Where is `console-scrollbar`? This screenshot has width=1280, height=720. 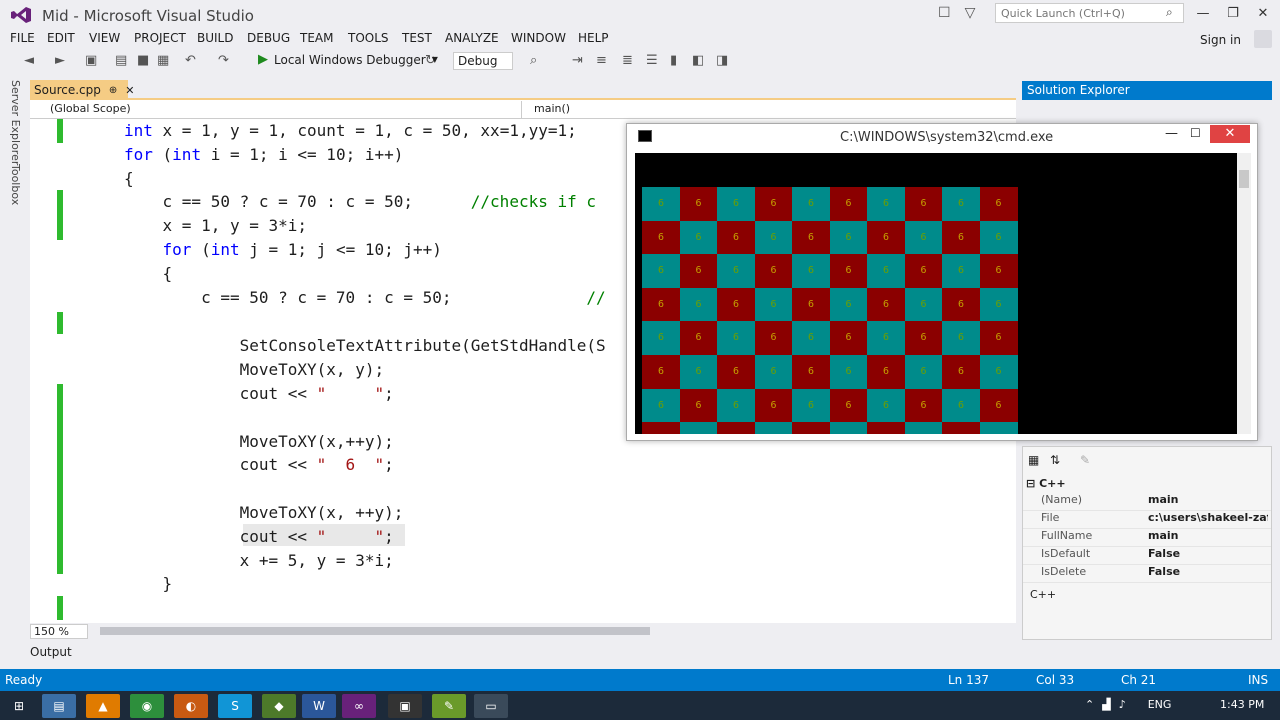
console-scrollbar is located at coordinates (1244, 293).